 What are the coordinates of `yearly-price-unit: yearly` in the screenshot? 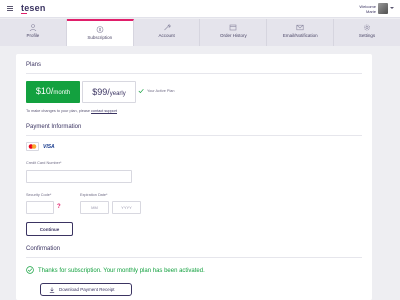 It's located at (117, 94).